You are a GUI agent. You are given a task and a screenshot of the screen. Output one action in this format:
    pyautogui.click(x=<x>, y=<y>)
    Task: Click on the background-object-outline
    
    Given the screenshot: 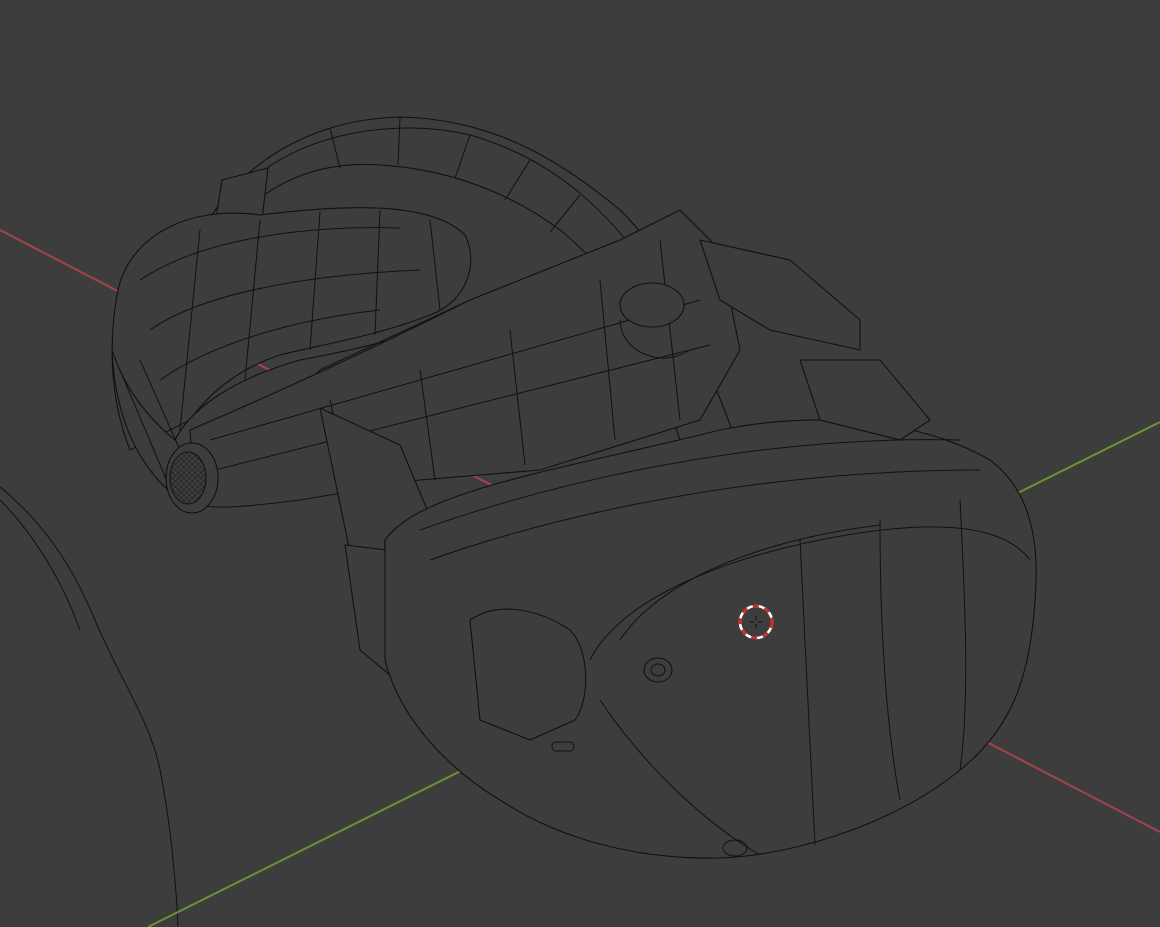 What is the action you would take?
    pyautogui.click(x=89, y=706)
    